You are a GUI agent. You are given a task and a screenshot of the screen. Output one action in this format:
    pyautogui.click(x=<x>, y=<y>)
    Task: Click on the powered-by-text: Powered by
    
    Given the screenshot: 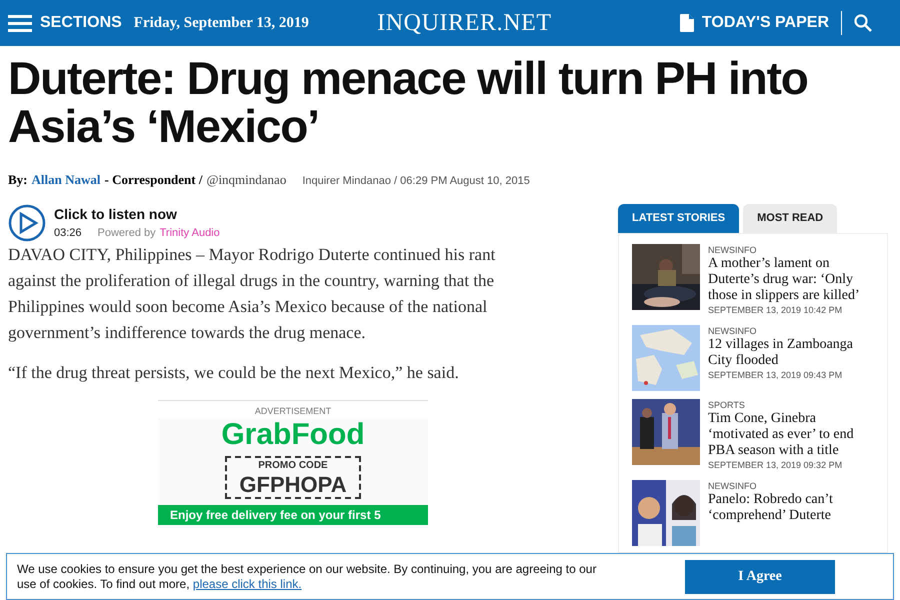 What is the action you would take?
    pyautogui.click(x=127, y=233)
    